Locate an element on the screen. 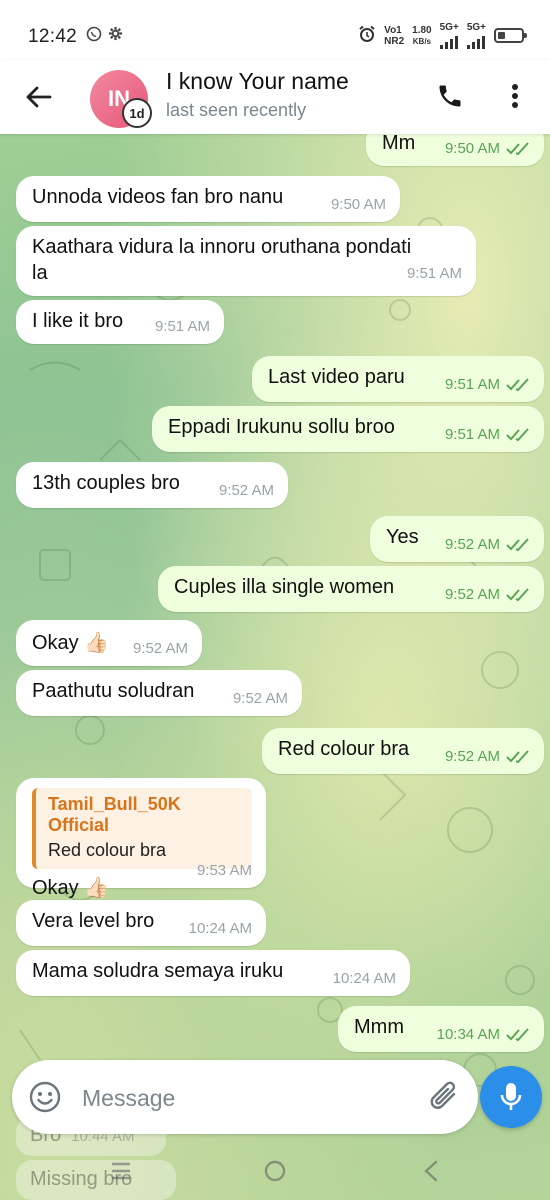  message-text: Last video paru is located at coordinates (336, 377).